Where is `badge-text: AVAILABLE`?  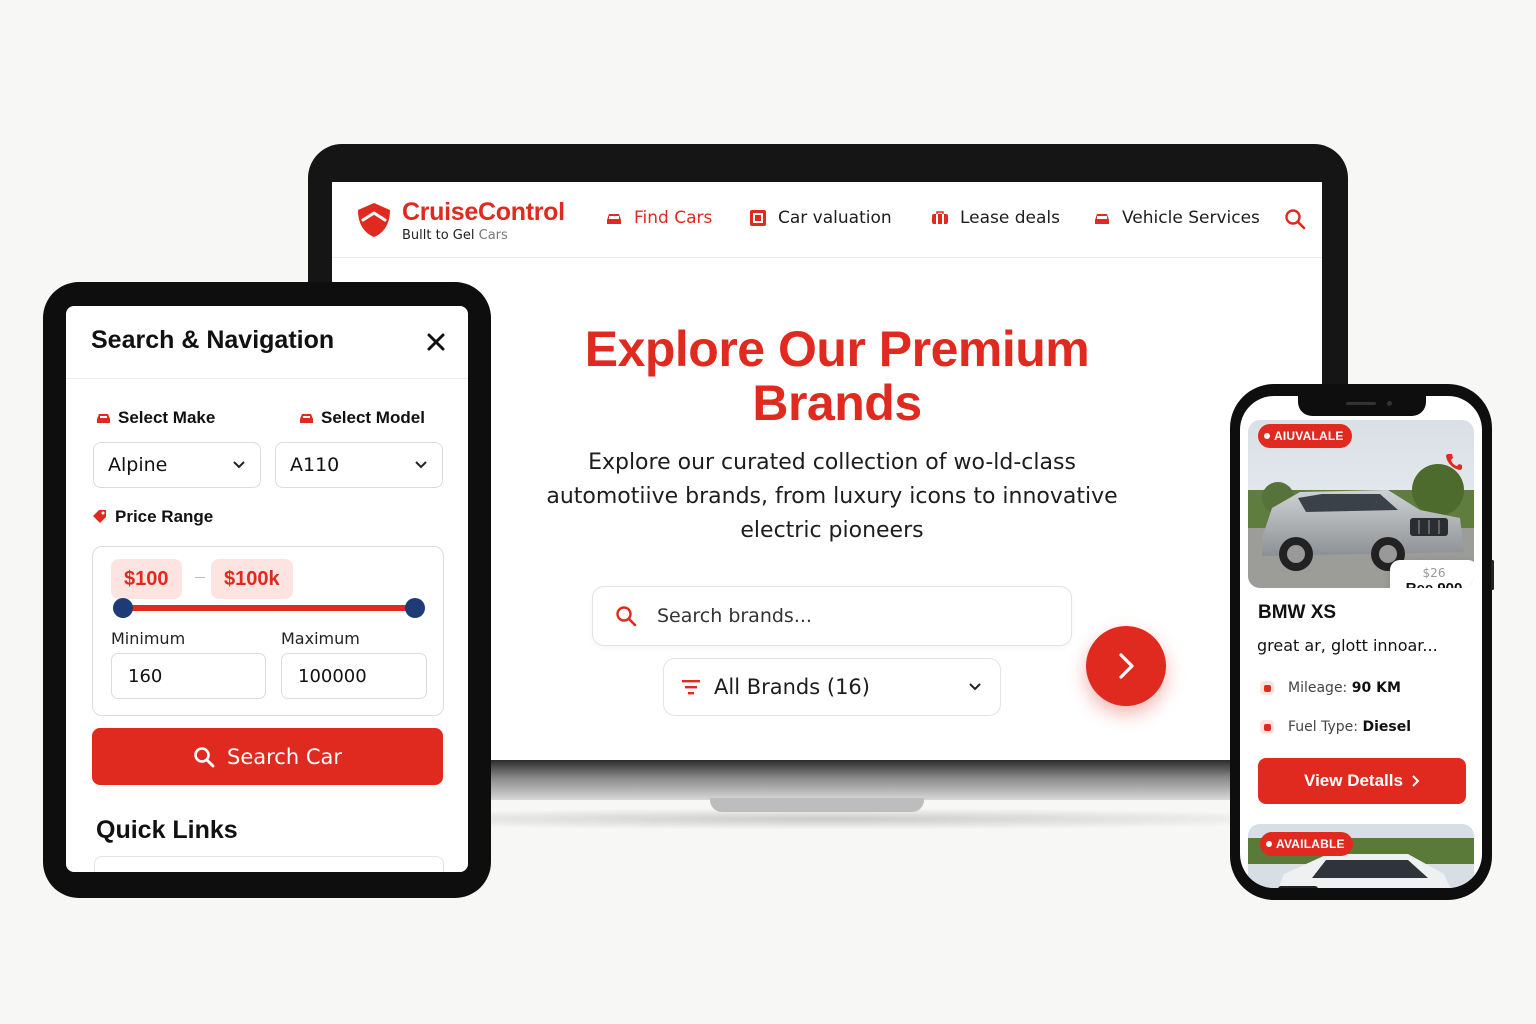 badge-text: AVAILABLE is located at coordinates (1310, 844).